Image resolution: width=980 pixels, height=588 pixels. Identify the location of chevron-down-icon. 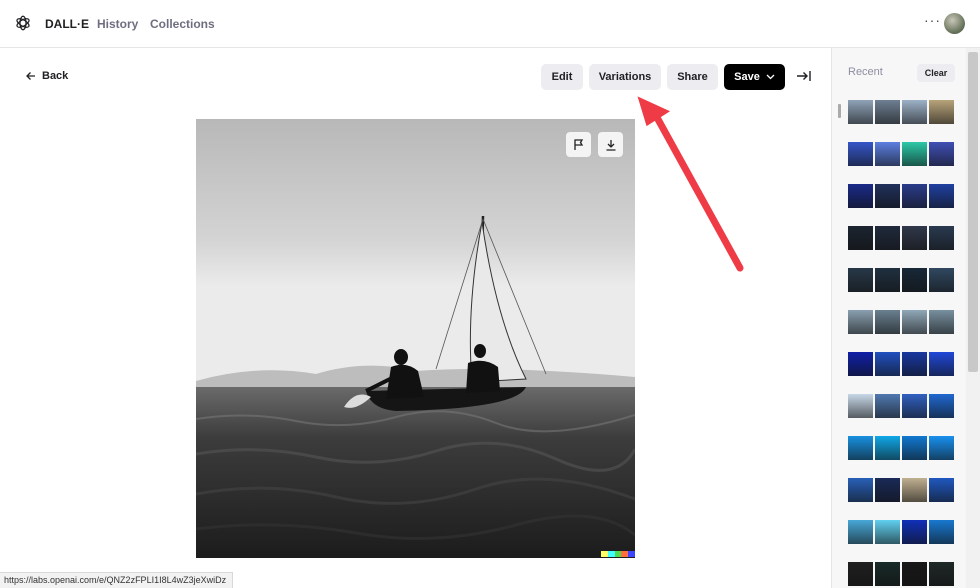
(770, 77).